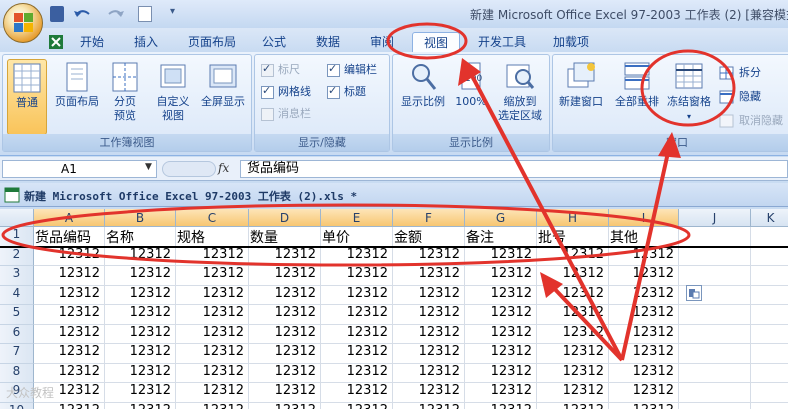 The image size is (788, 409). Describe the element at coordinates (501, 237) in the screenshot. I see `header-cell: 备注` at that location.